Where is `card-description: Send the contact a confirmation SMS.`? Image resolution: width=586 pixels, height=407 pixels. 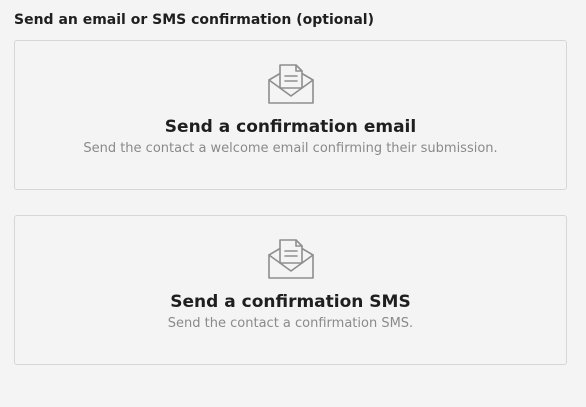
card-description: Send the contact a confirmation SMS. is located at coordinates (290, 323).